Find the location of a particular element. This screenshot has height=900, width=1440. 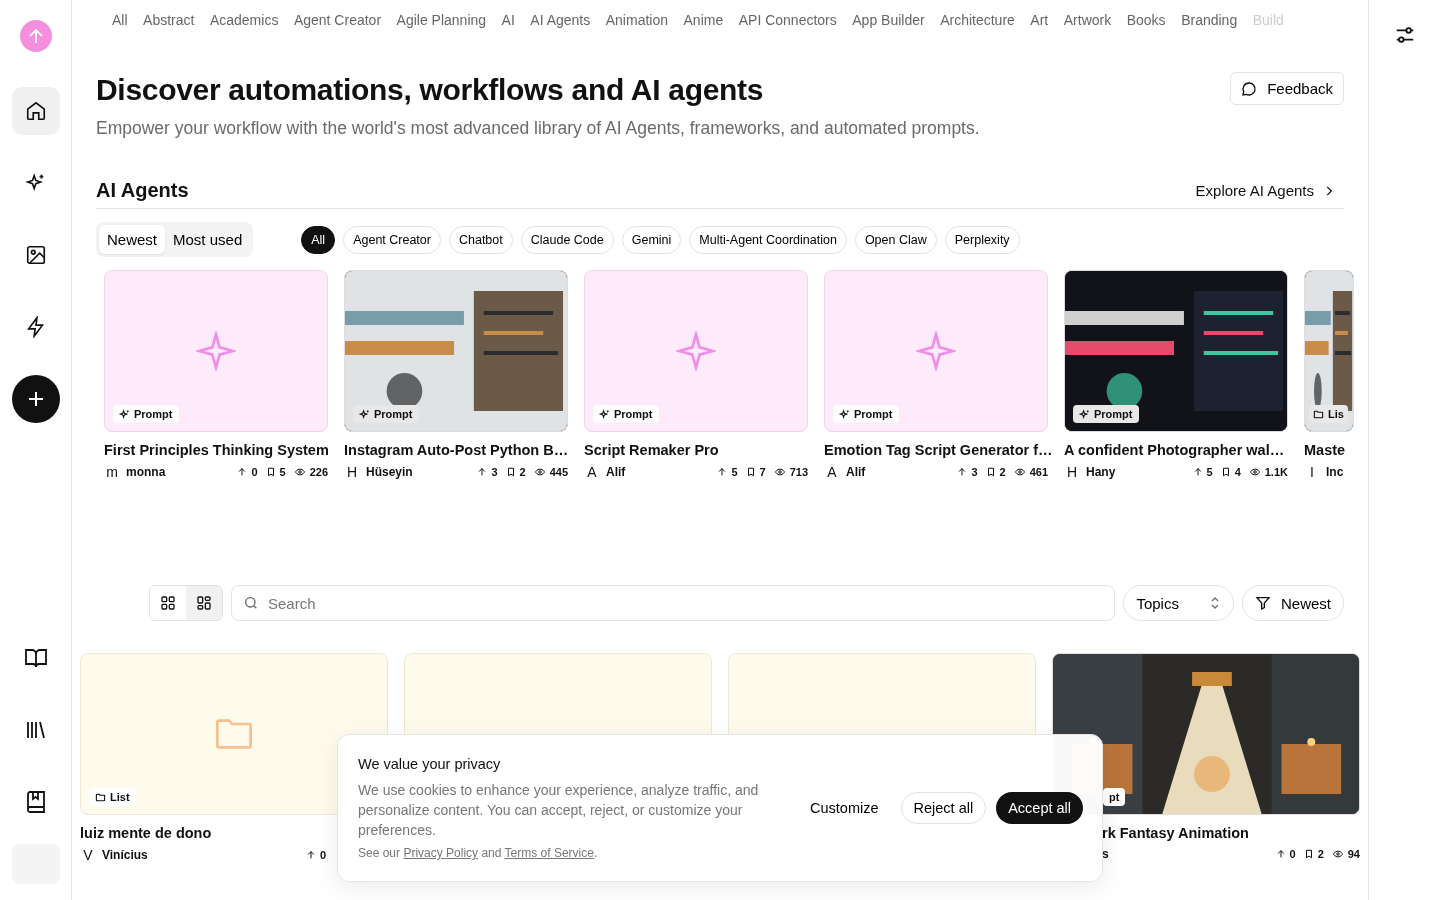

author-avatar: V is located at coordinates (88, 855).